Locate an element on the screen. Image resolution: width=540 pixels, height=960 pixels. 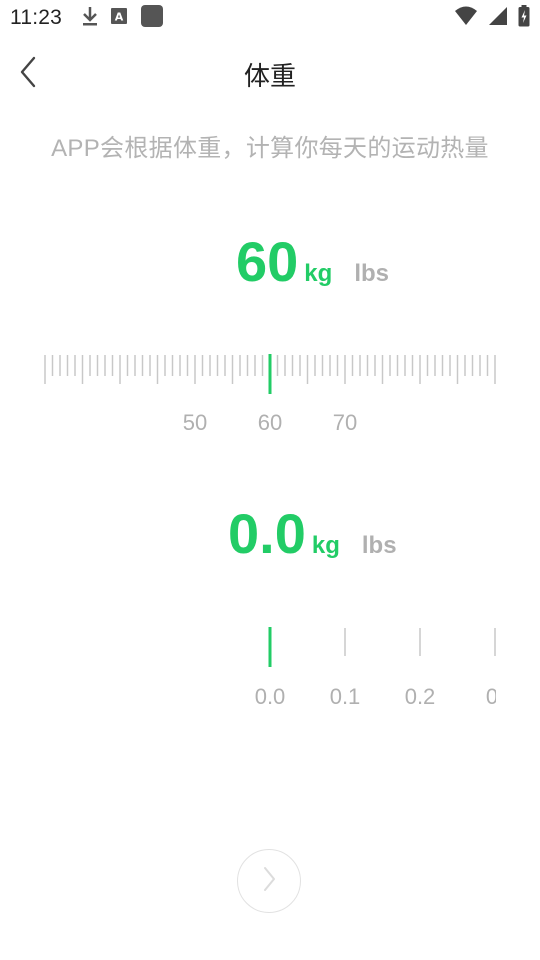
weight-decimal-value: 0.0 is located at coordinates (267, 533).